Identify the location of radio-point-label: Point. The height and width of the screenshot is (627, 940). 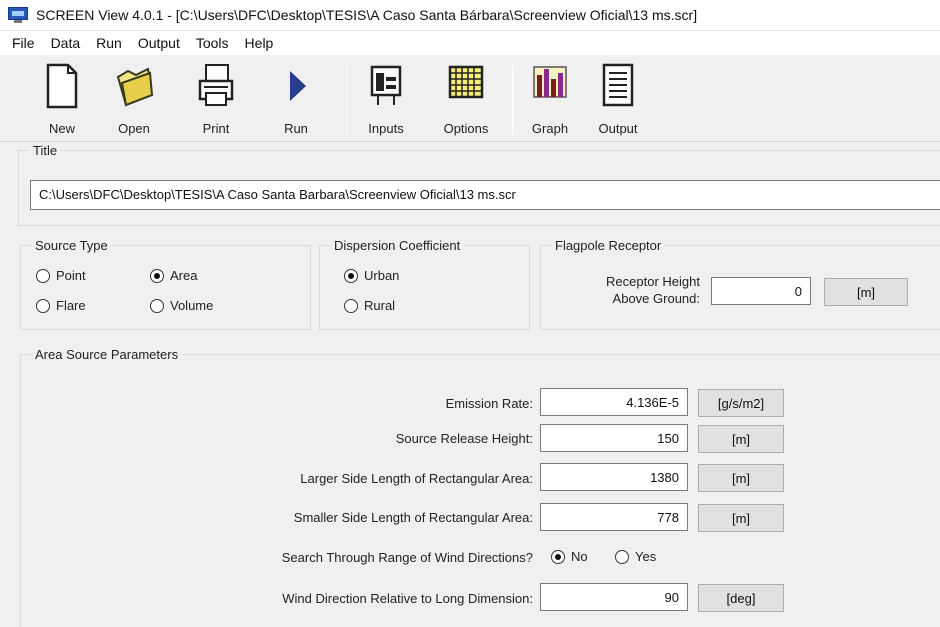
(71, 275).